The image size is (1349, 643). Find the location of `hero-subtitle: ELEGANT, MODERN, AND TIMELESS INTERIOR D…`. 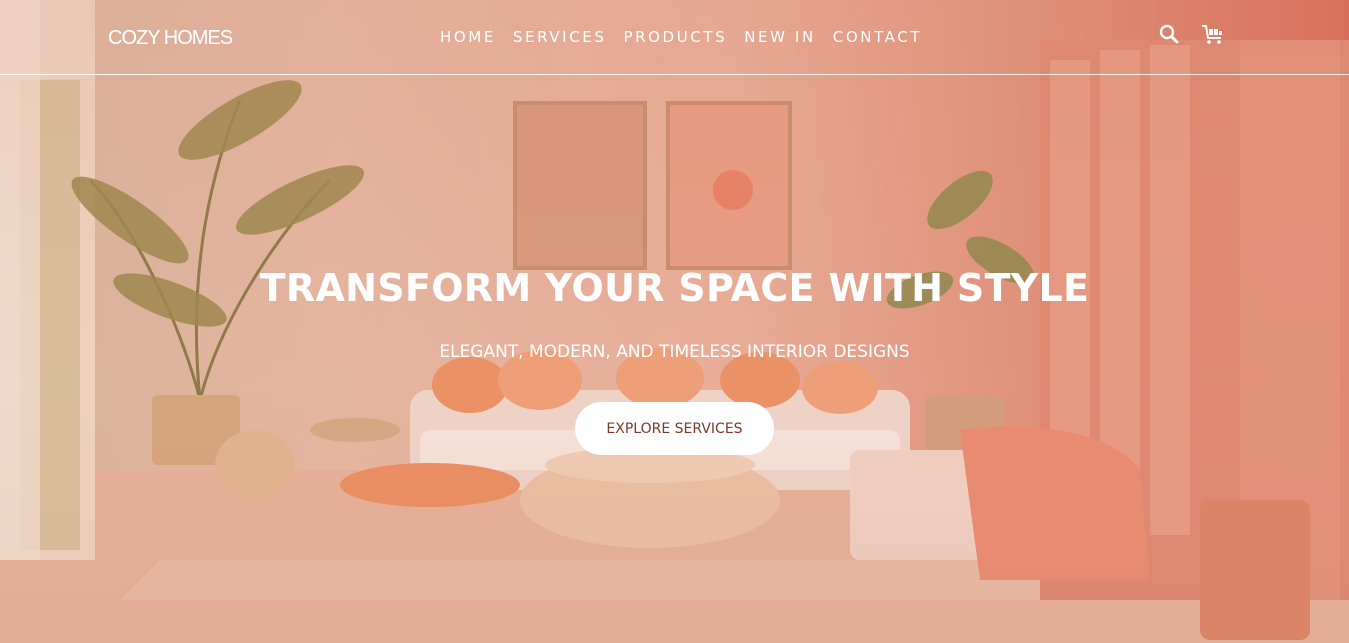

hero-subtitle: ELEGANT, MODERN, AND TIMELESS INTERIOR D… is located at coordinates (674, 352).